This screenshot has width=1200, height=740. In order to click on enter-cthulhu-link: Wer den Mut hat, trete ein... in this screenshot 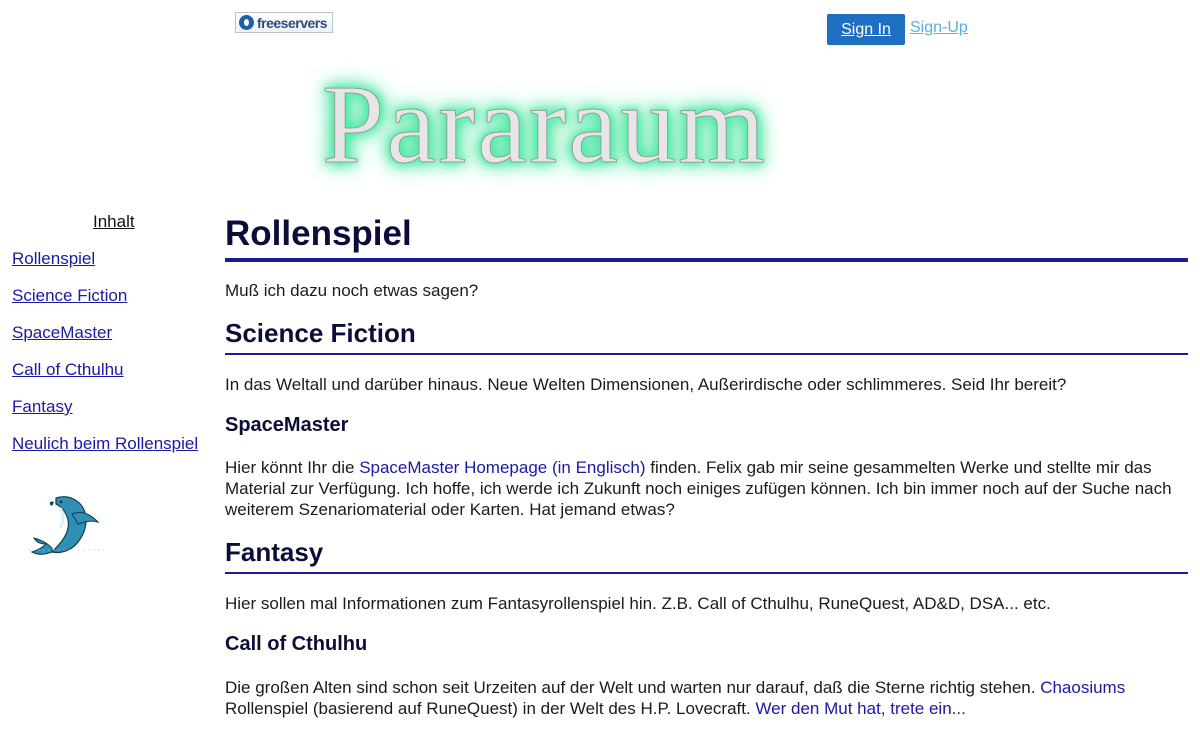, I will do `click(860, 708)`.